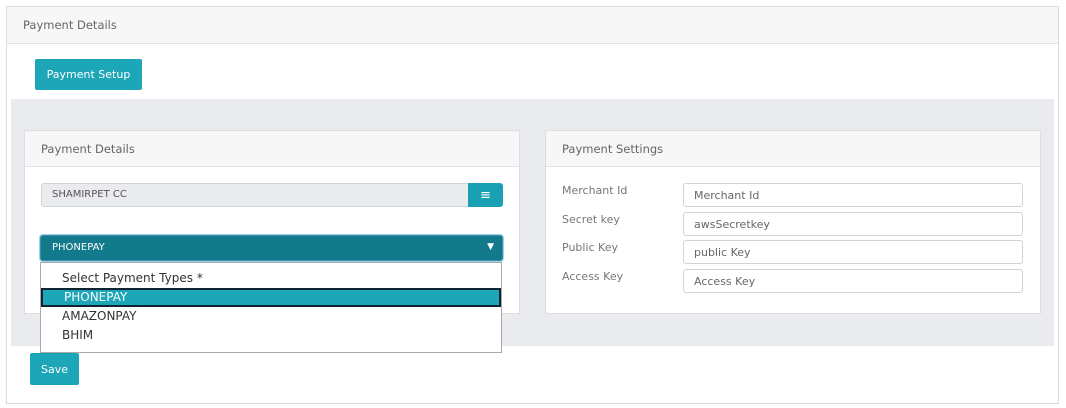  What do you see at coordinates (271, 297) in the screenshot?
I see `option-phonepay: PHONEPAY` at bounding box center [271, 297].